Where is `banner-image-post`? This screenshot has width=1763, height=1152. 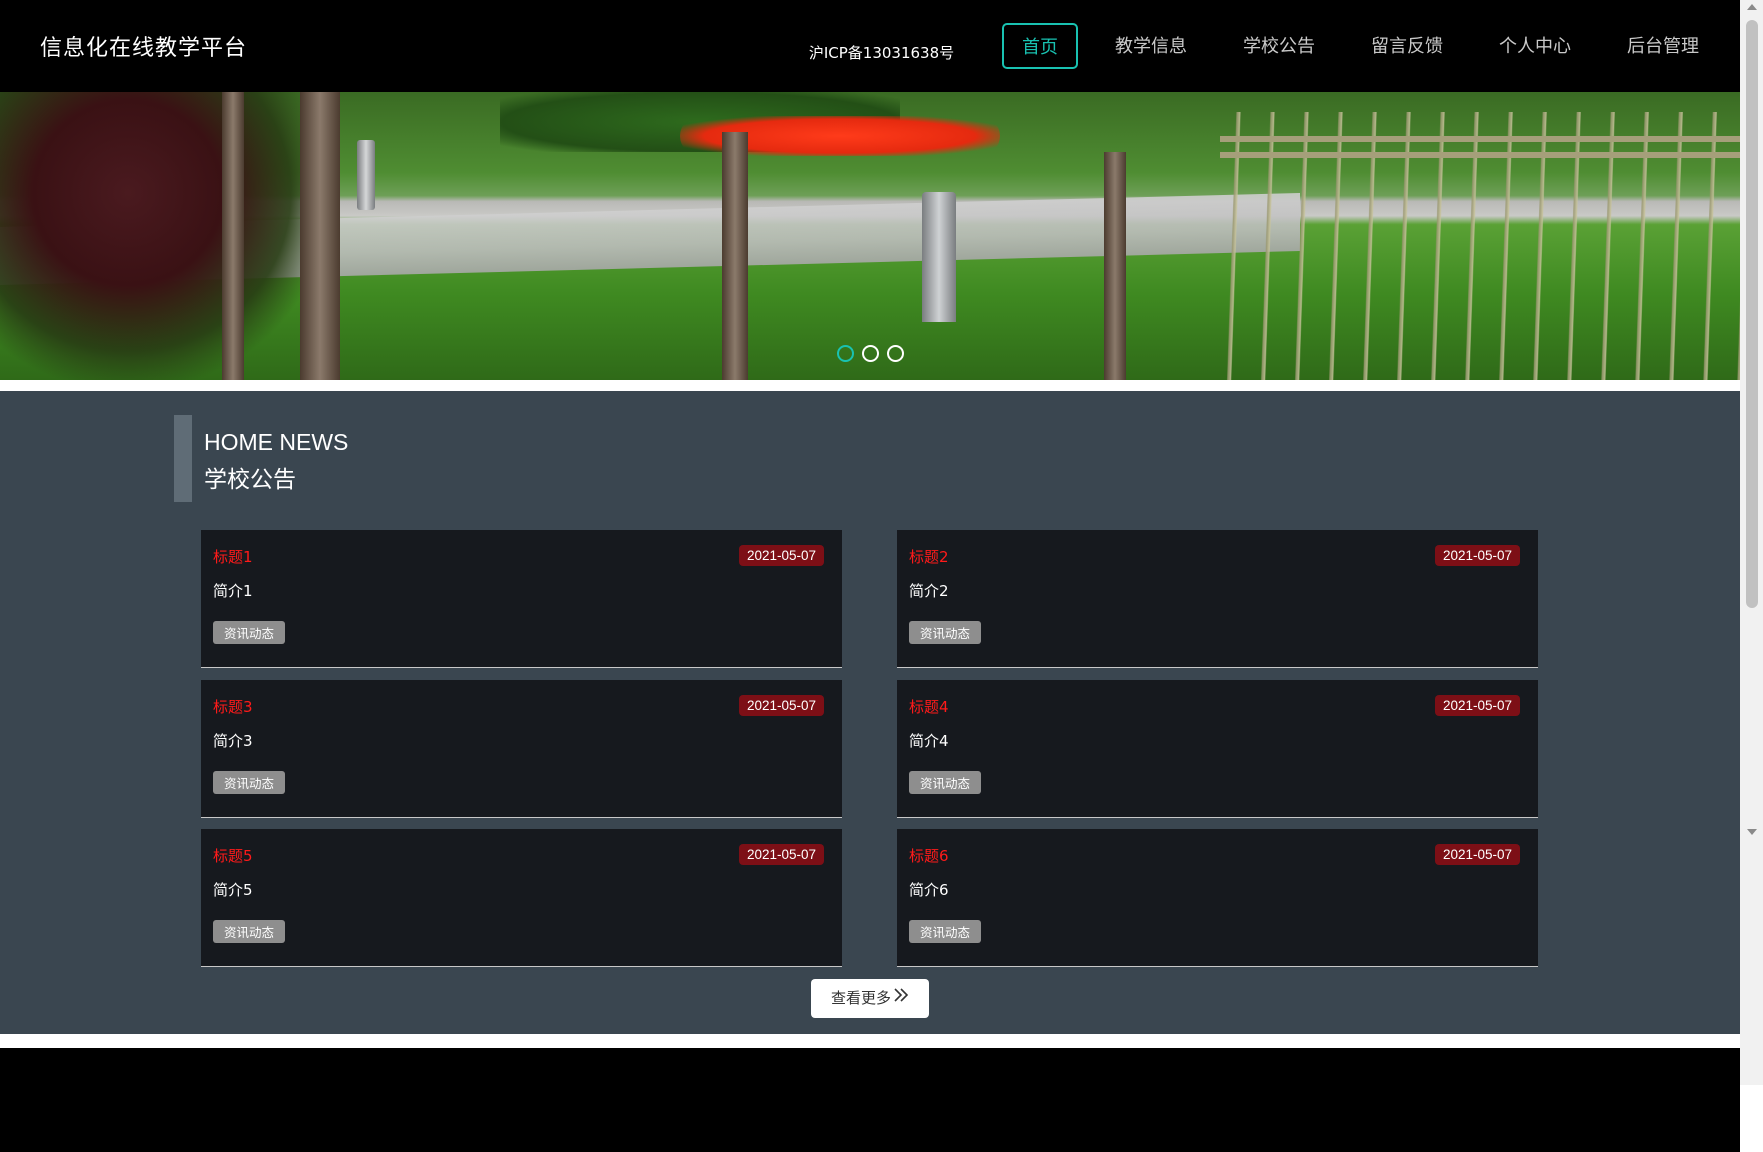 banner-image-post is located at coordinates (366, 175).